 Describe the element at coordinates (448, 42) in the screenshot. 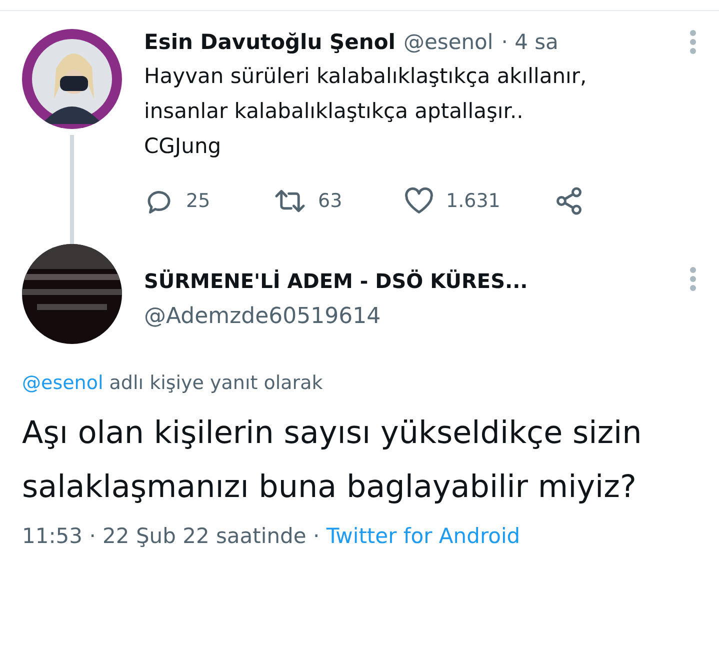

I see `author-handle: @esenol` at that location.